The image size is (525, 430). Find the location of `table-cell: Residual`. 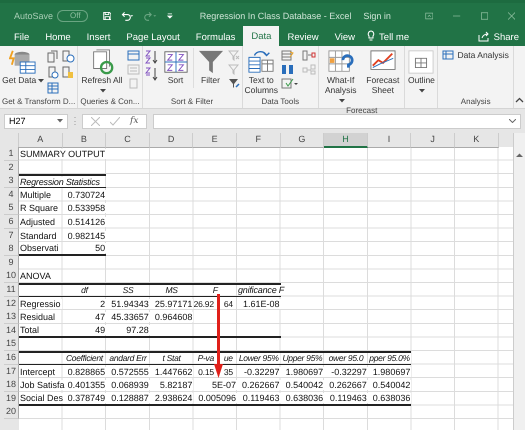

table-cell: Residual is located at coordinates (37, 317).